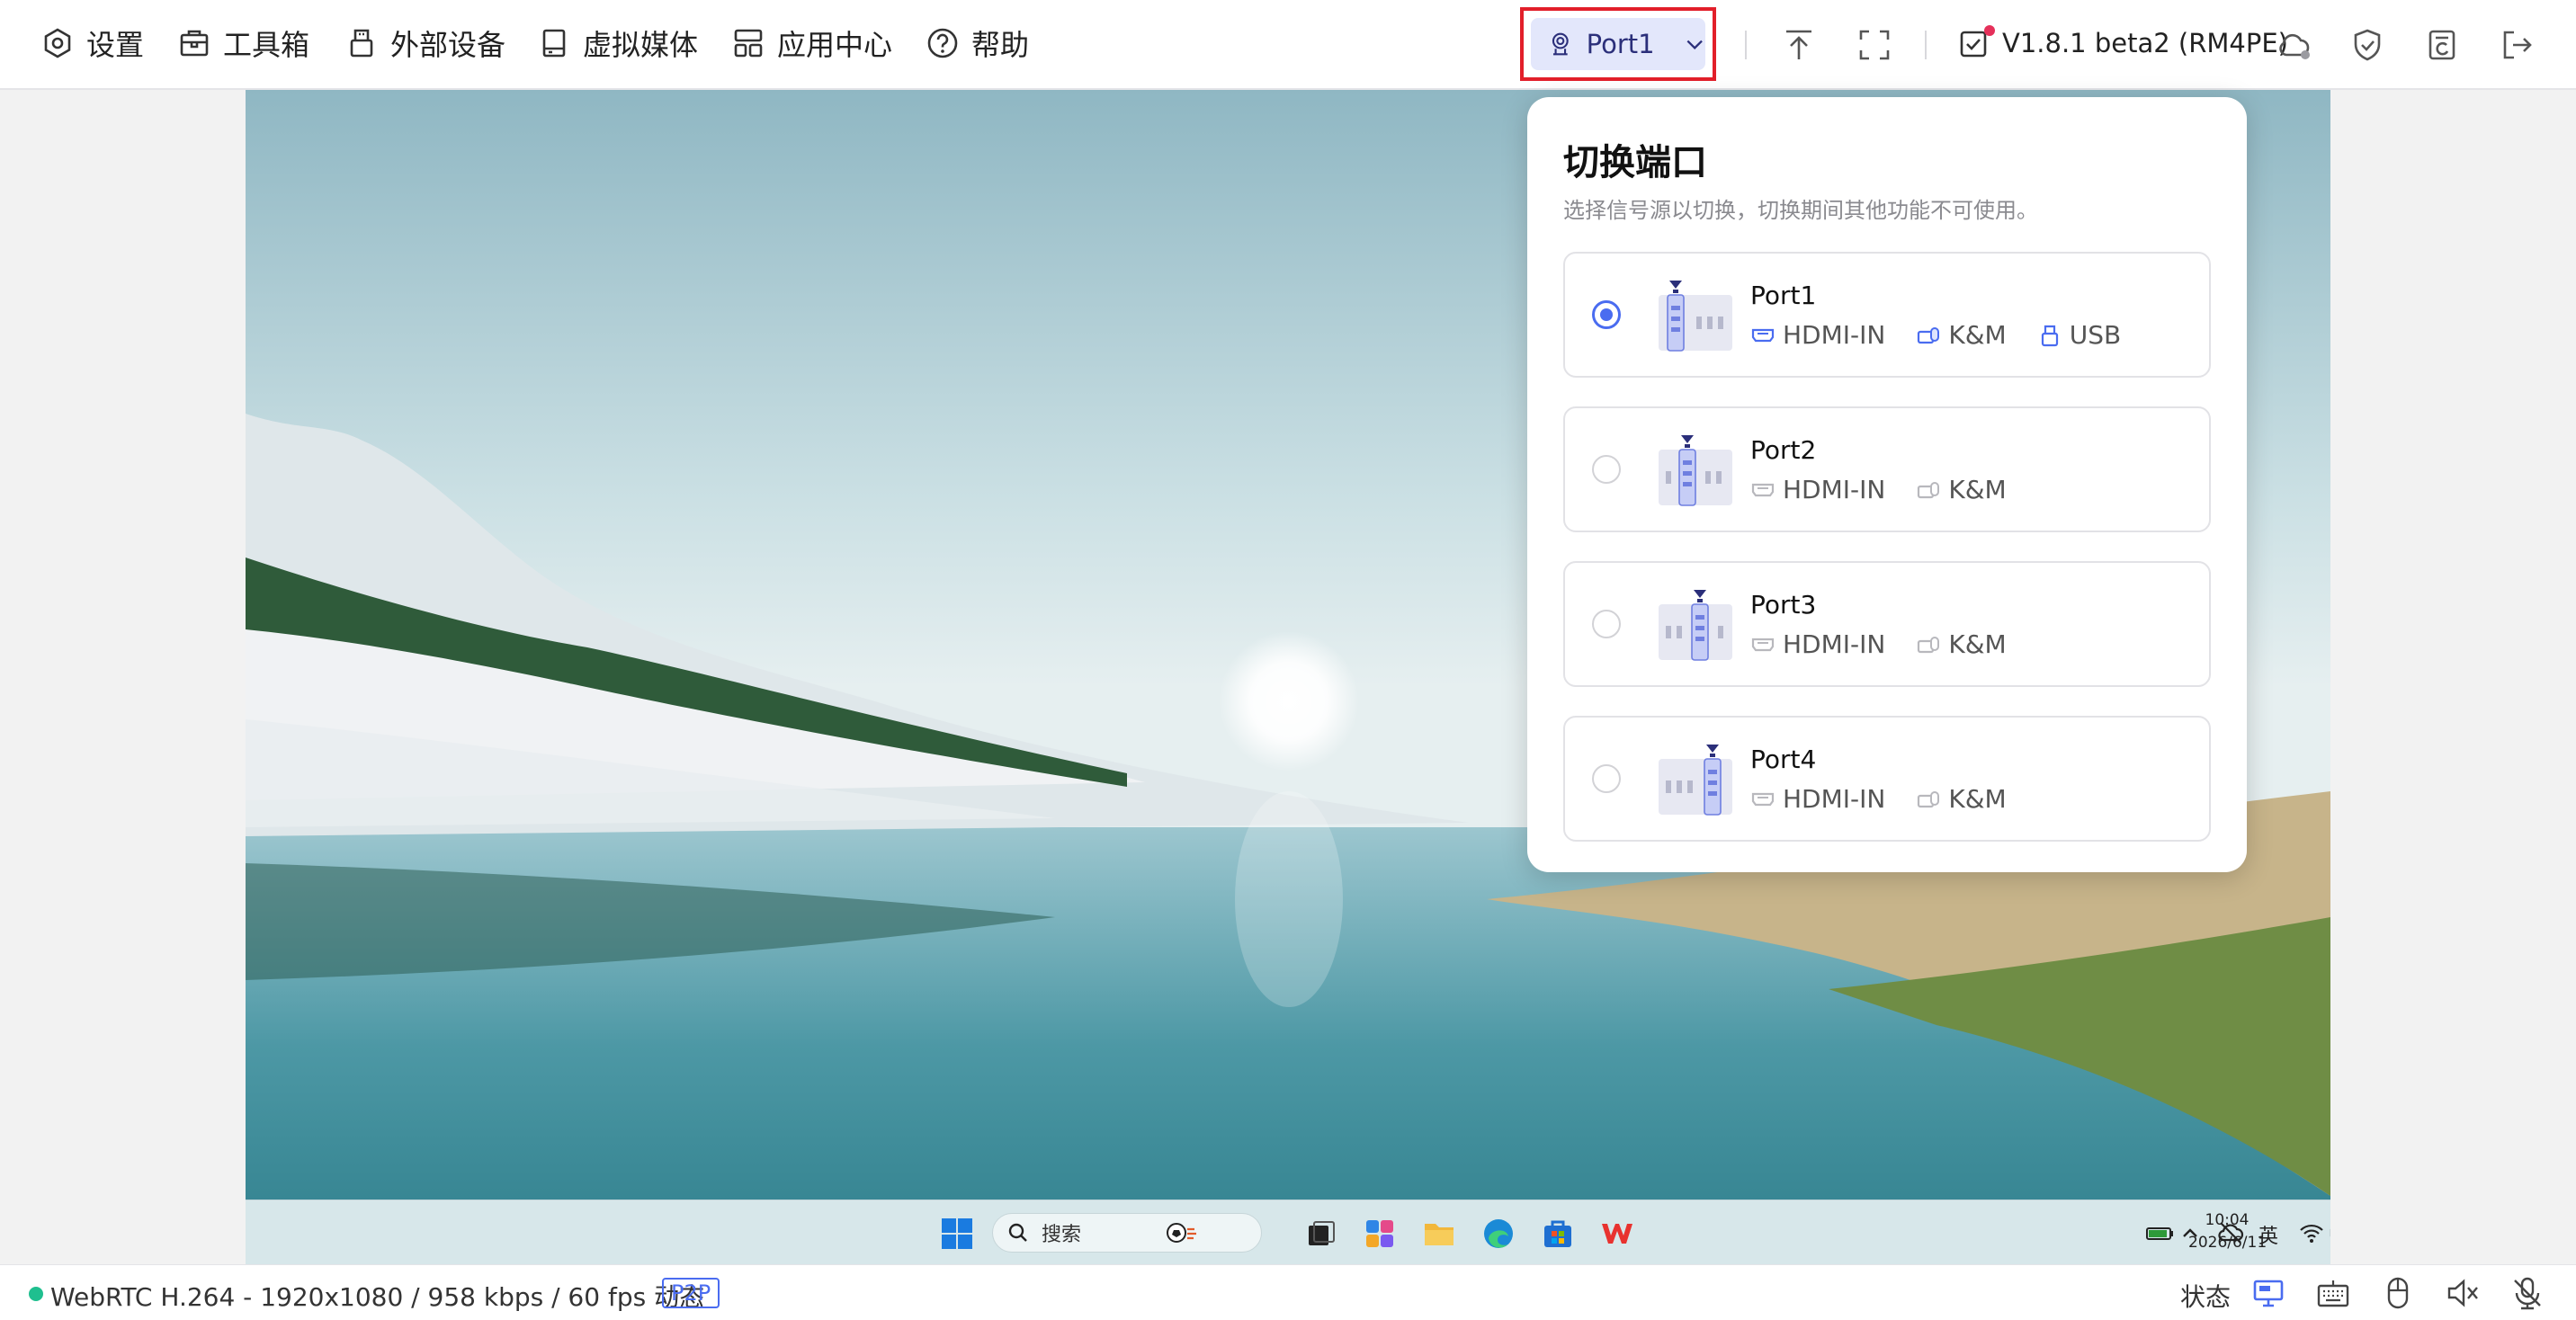 This screenshot has width=2576, height=1320. What do you see at coordinates (1062, 1235) in the screenshot?
I see `taskbar-search-placeholder: 搜索` at bounding box center [1062, 1235].